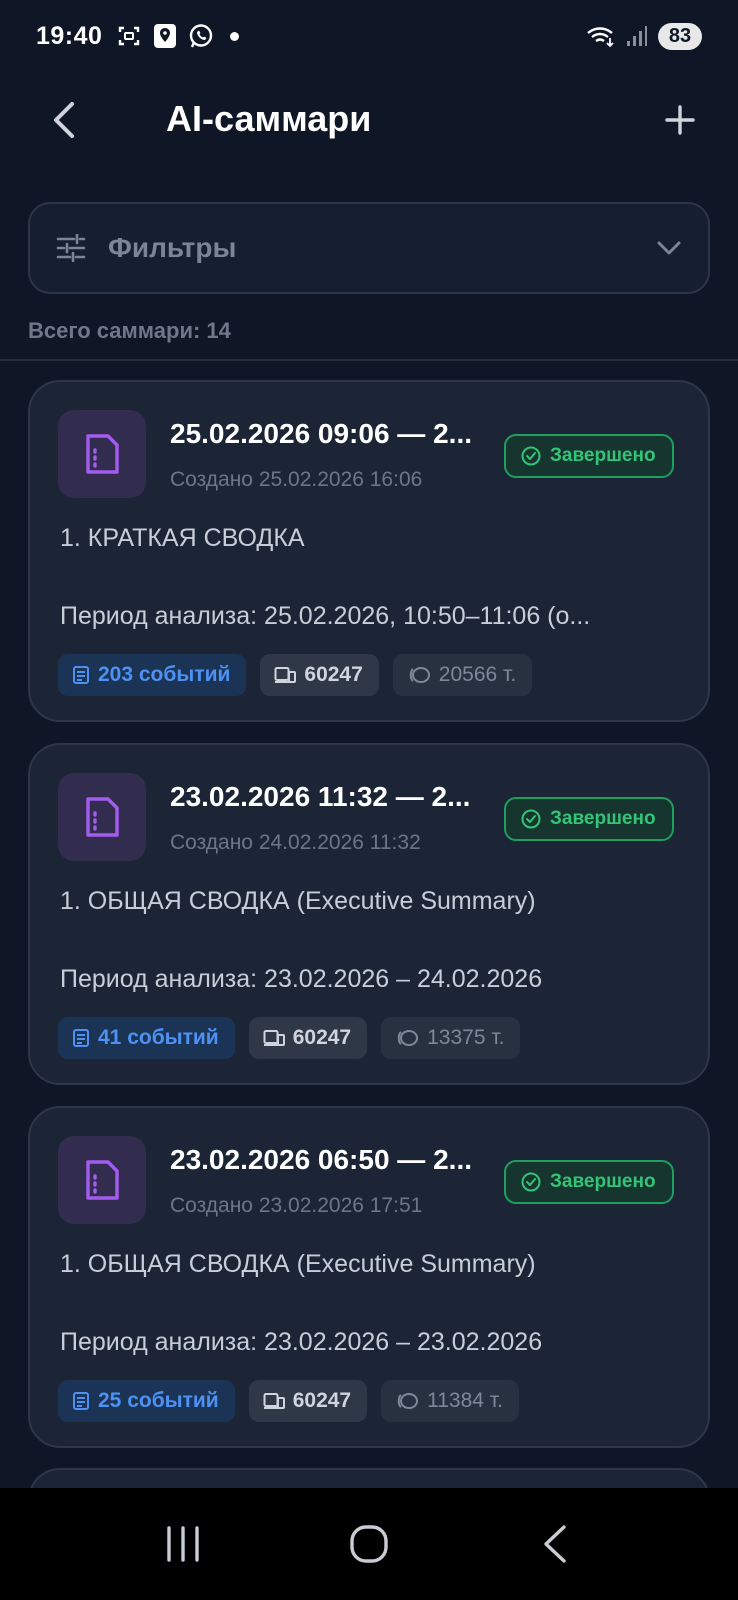 The image size is (738, 1600). I want to click on card-summary-heading: 1. КРАТКАЯ СВОДКА, so click(182, 538).